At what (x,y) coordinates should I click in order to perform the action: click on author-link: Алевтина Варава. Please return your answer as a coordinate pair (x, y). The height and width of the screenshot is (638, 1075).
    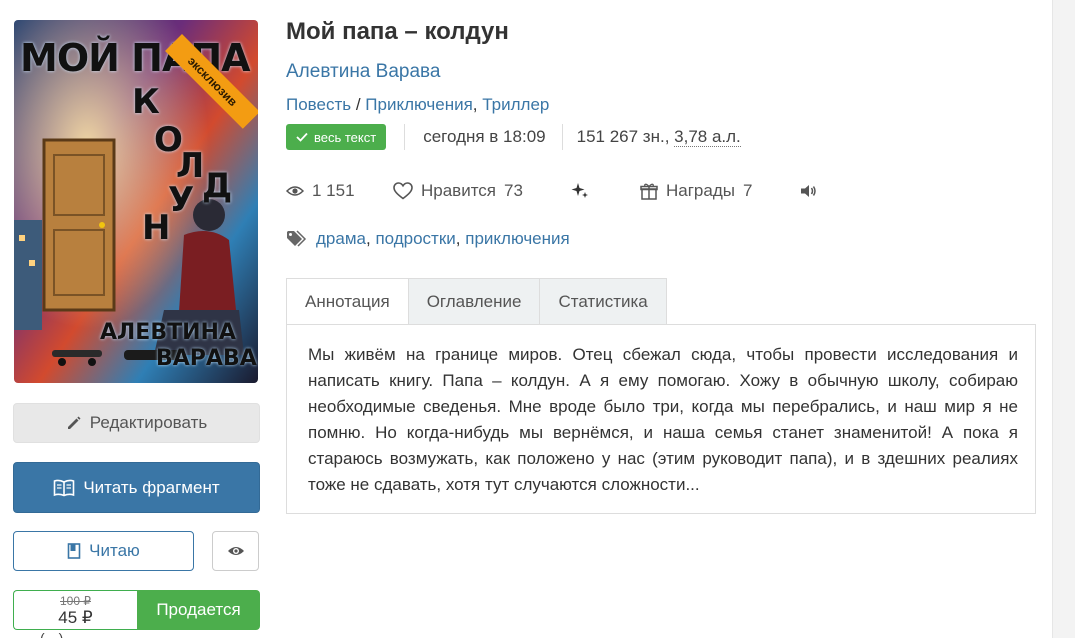
    Looking at the image, I should click on (363, 72).